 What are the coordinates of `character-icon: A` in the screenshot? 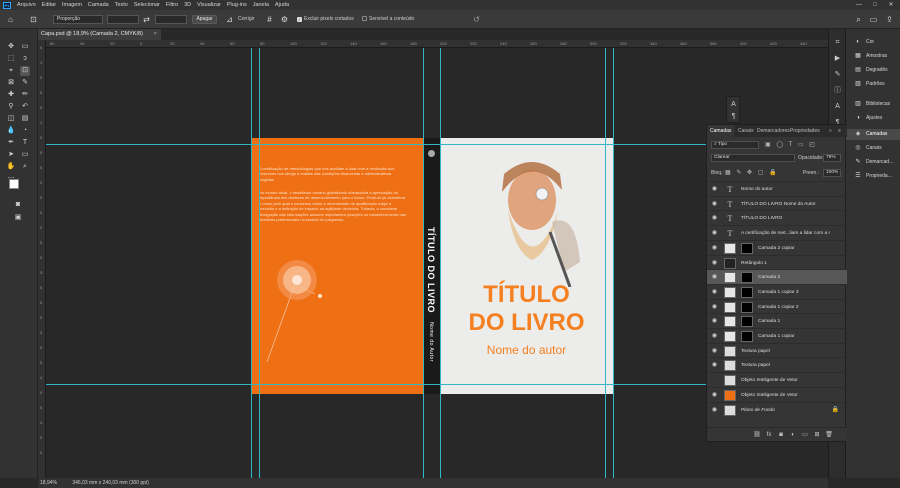 It's located at (837, 106).